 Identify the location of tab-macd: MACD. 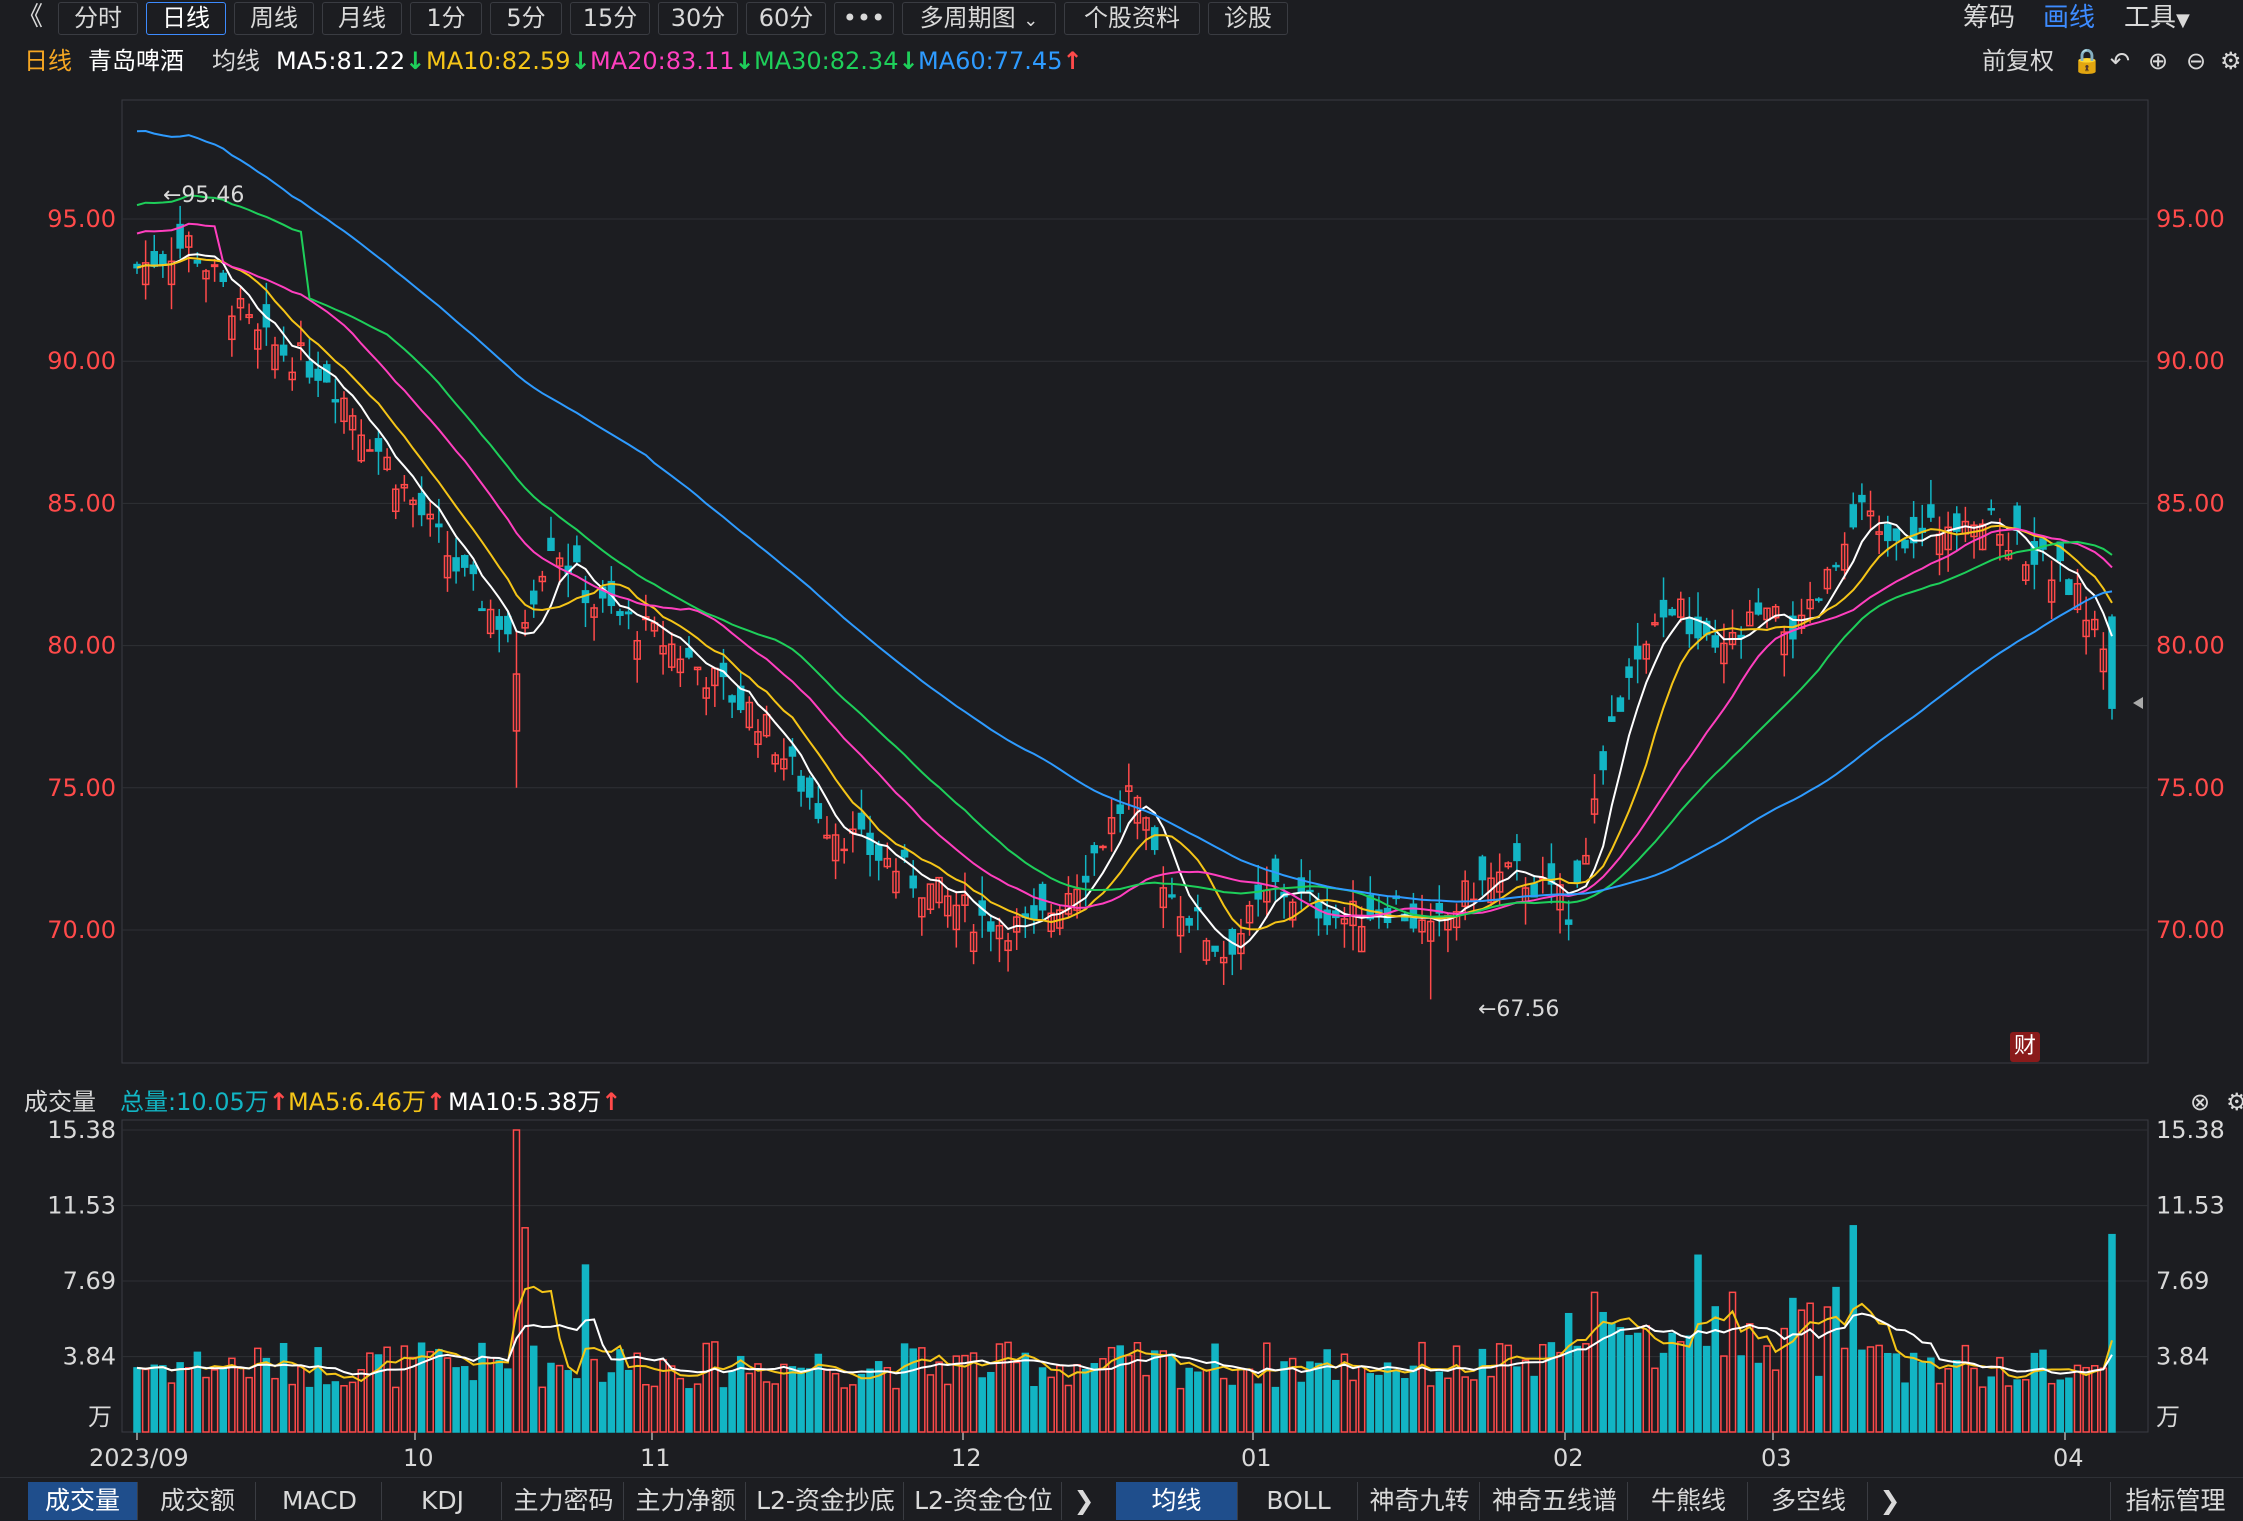
(320, 1501).